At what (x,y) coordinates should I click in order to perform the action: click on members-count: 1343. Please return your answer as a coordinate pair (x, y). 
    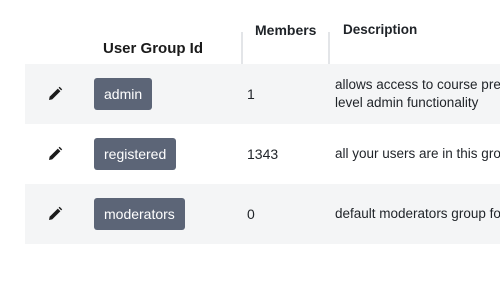
    Looking at the image, I should click on (263, 154).